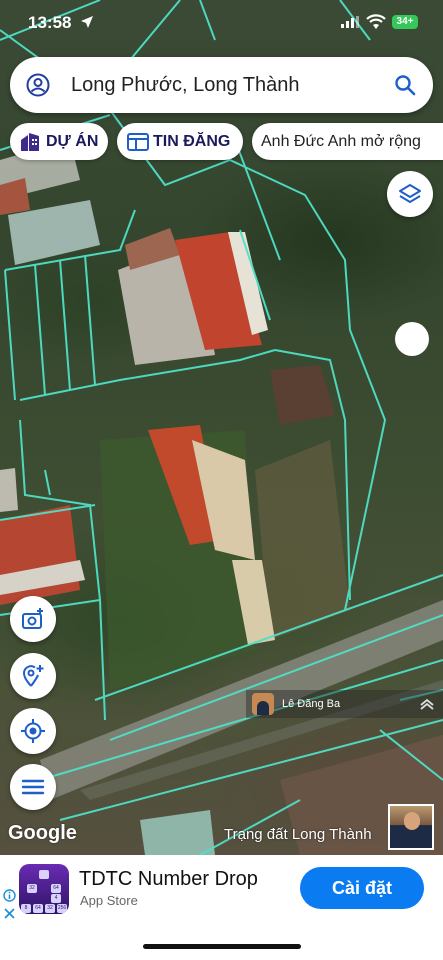 This screenshot has width=443, height=960. I want to click on chip-du-an-label: DỰ ÁN, so click(72, 141).